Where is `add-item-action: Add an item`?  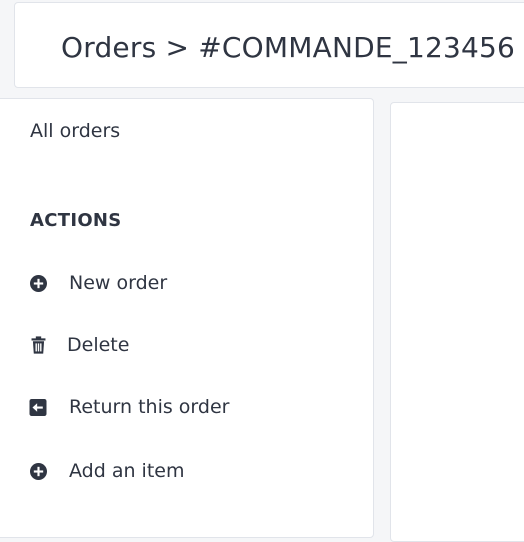 add-item-action: Add an item is located at coordinates (106, 471).